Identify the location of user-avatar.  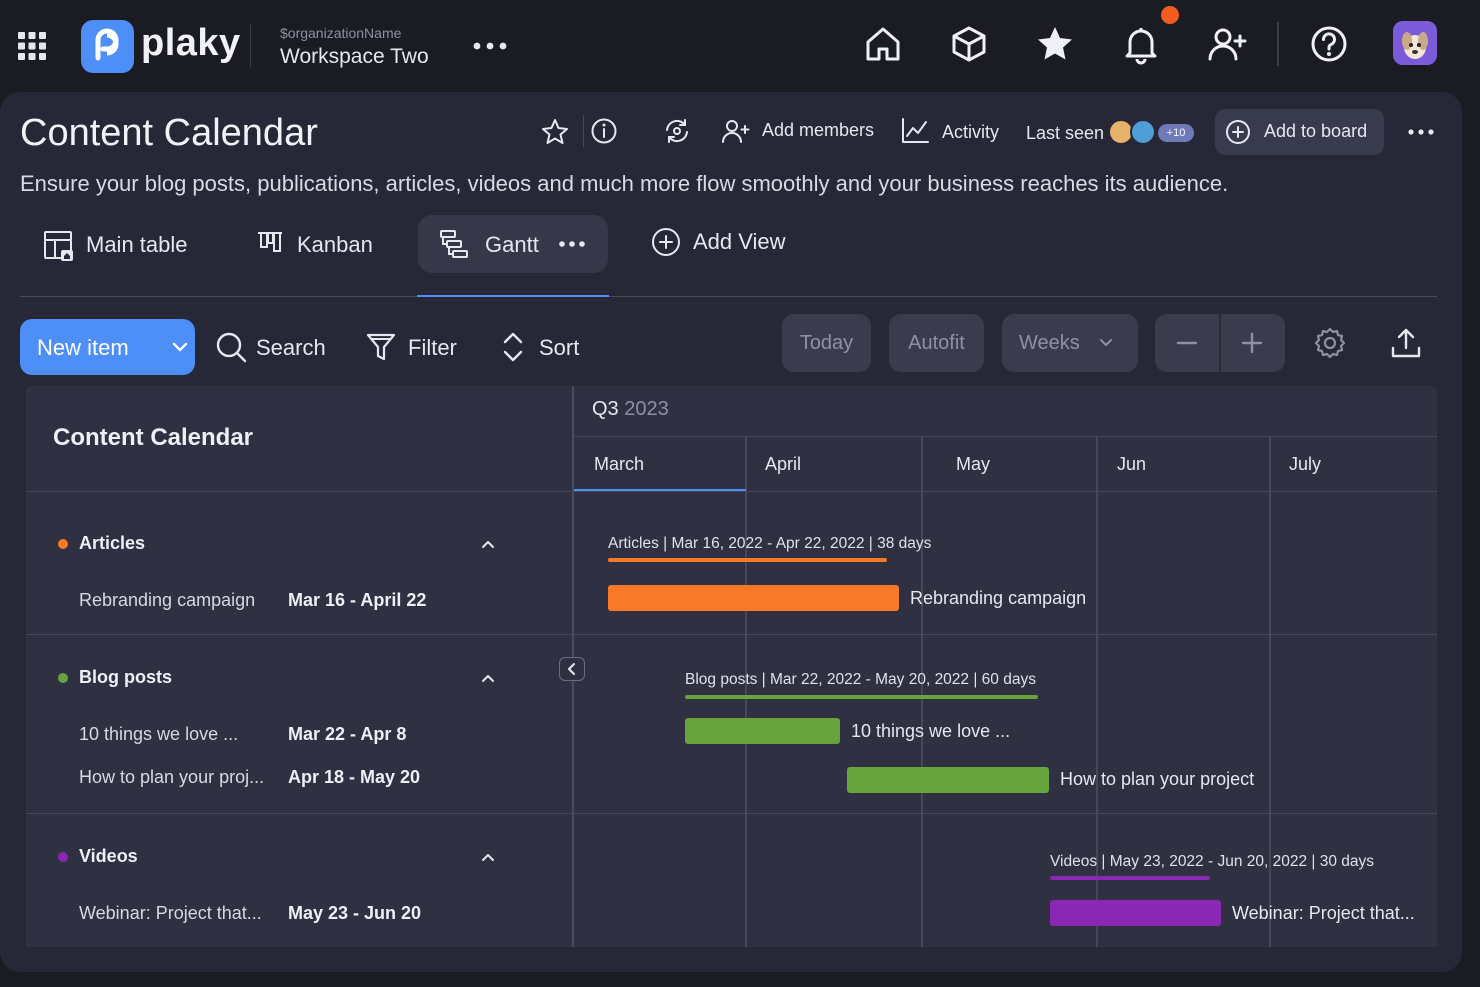
(1415, 43).